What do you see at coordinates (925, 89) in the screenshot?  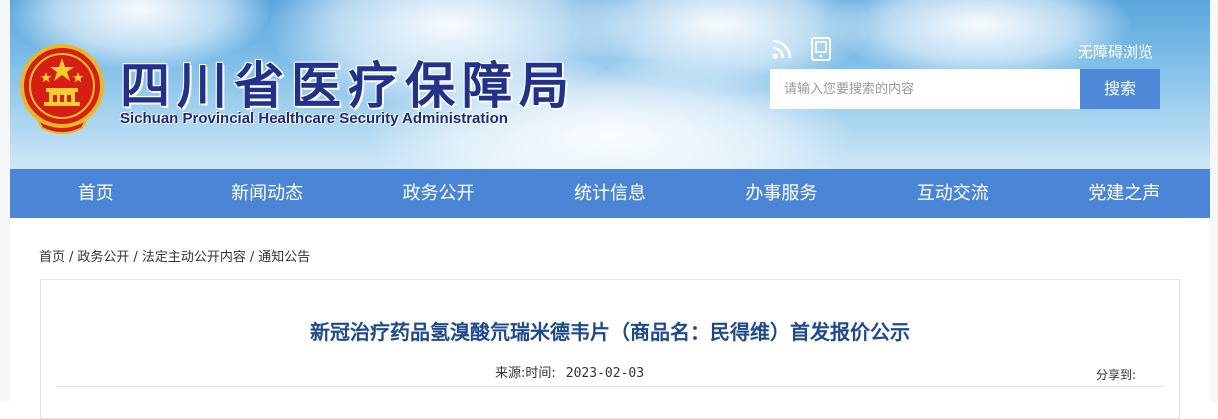 I see `search-input` at bounding box center [925, 89].